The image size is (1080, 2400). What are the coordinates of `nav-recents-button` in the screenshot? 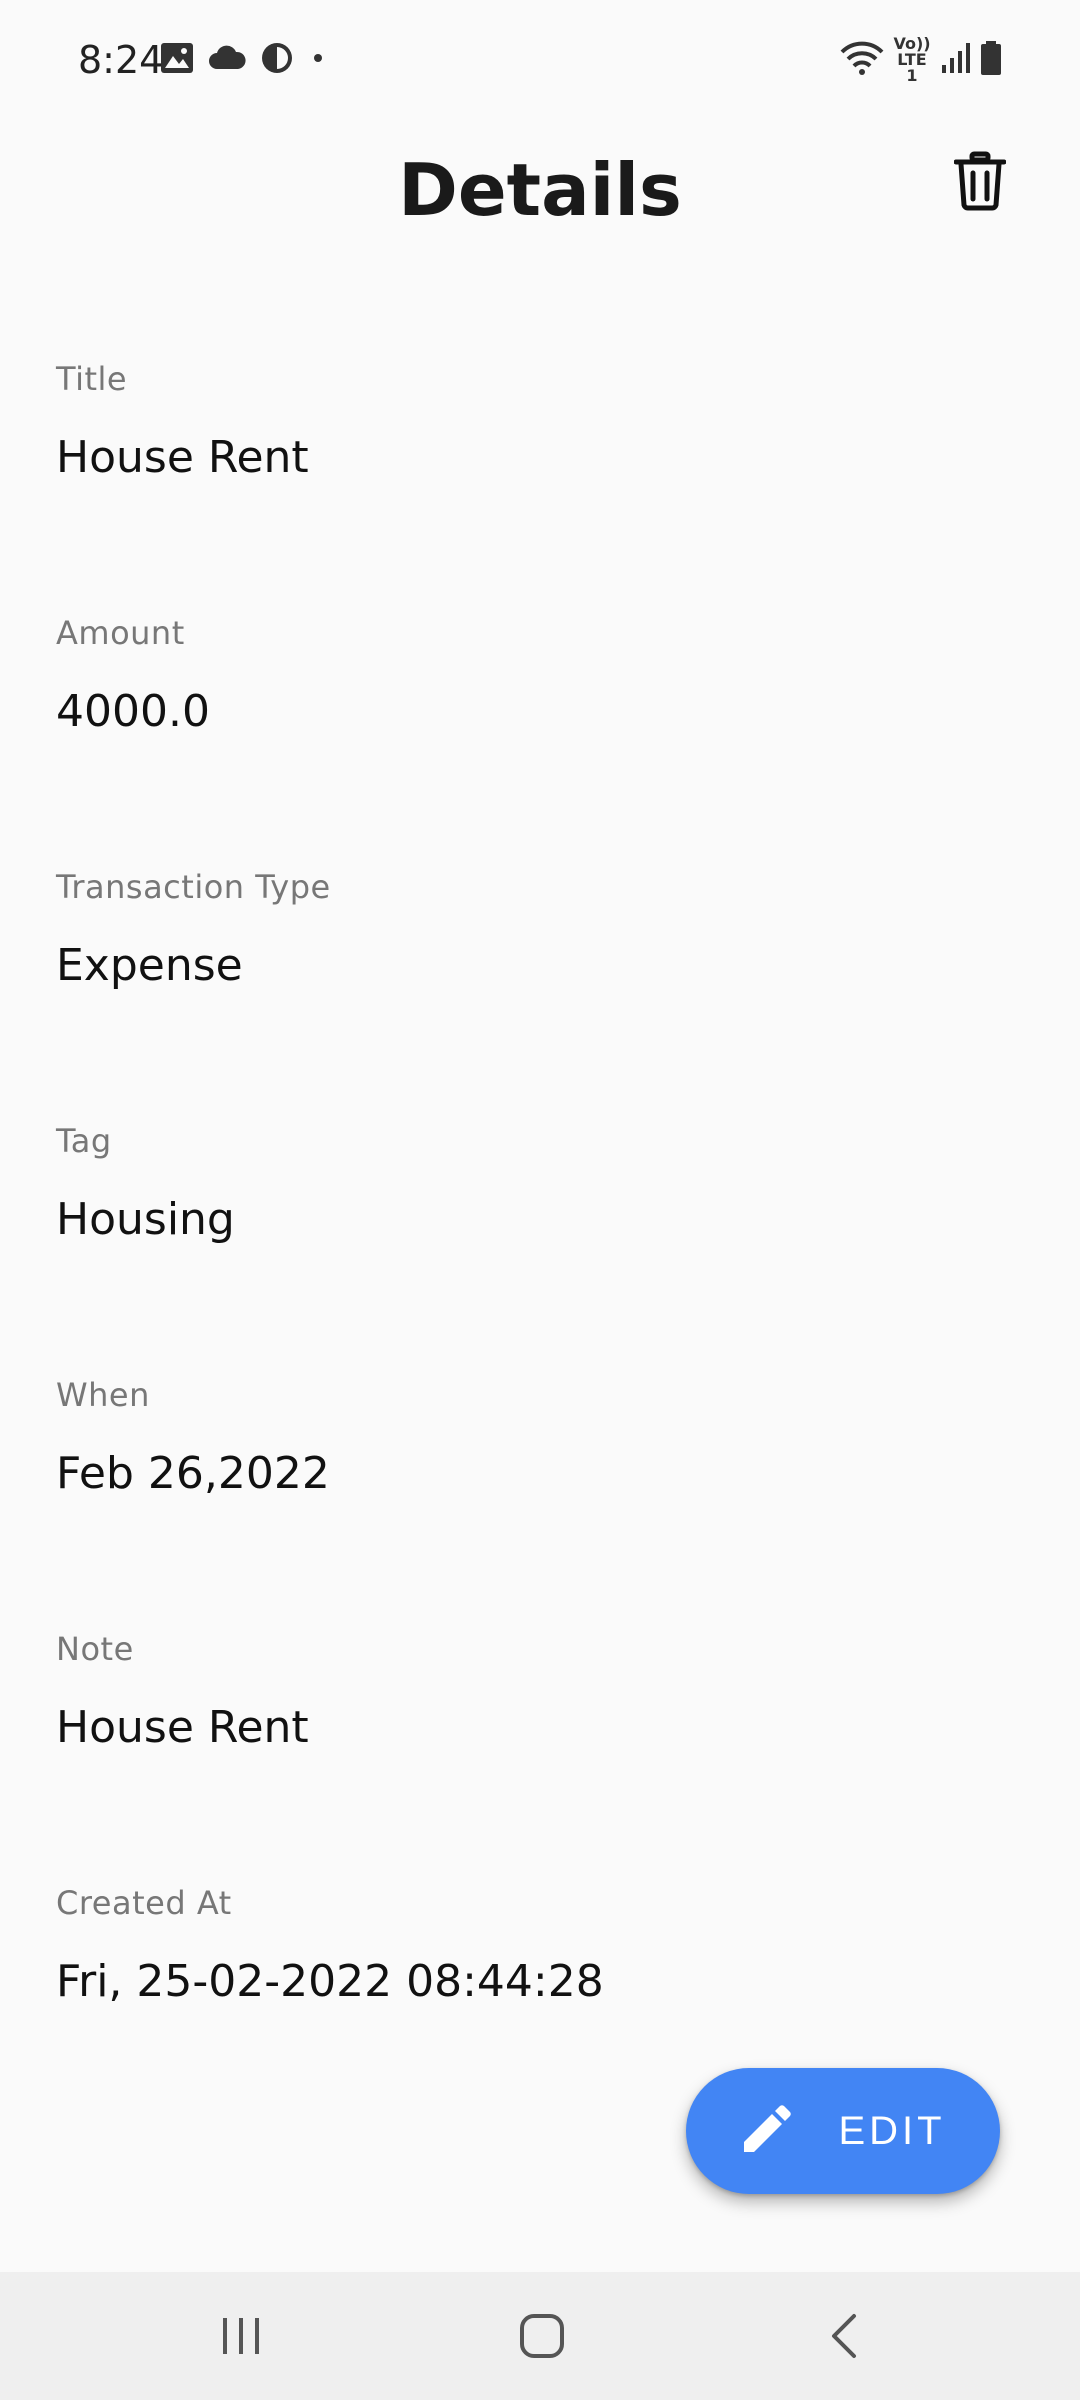 It's located at (241, 2338).